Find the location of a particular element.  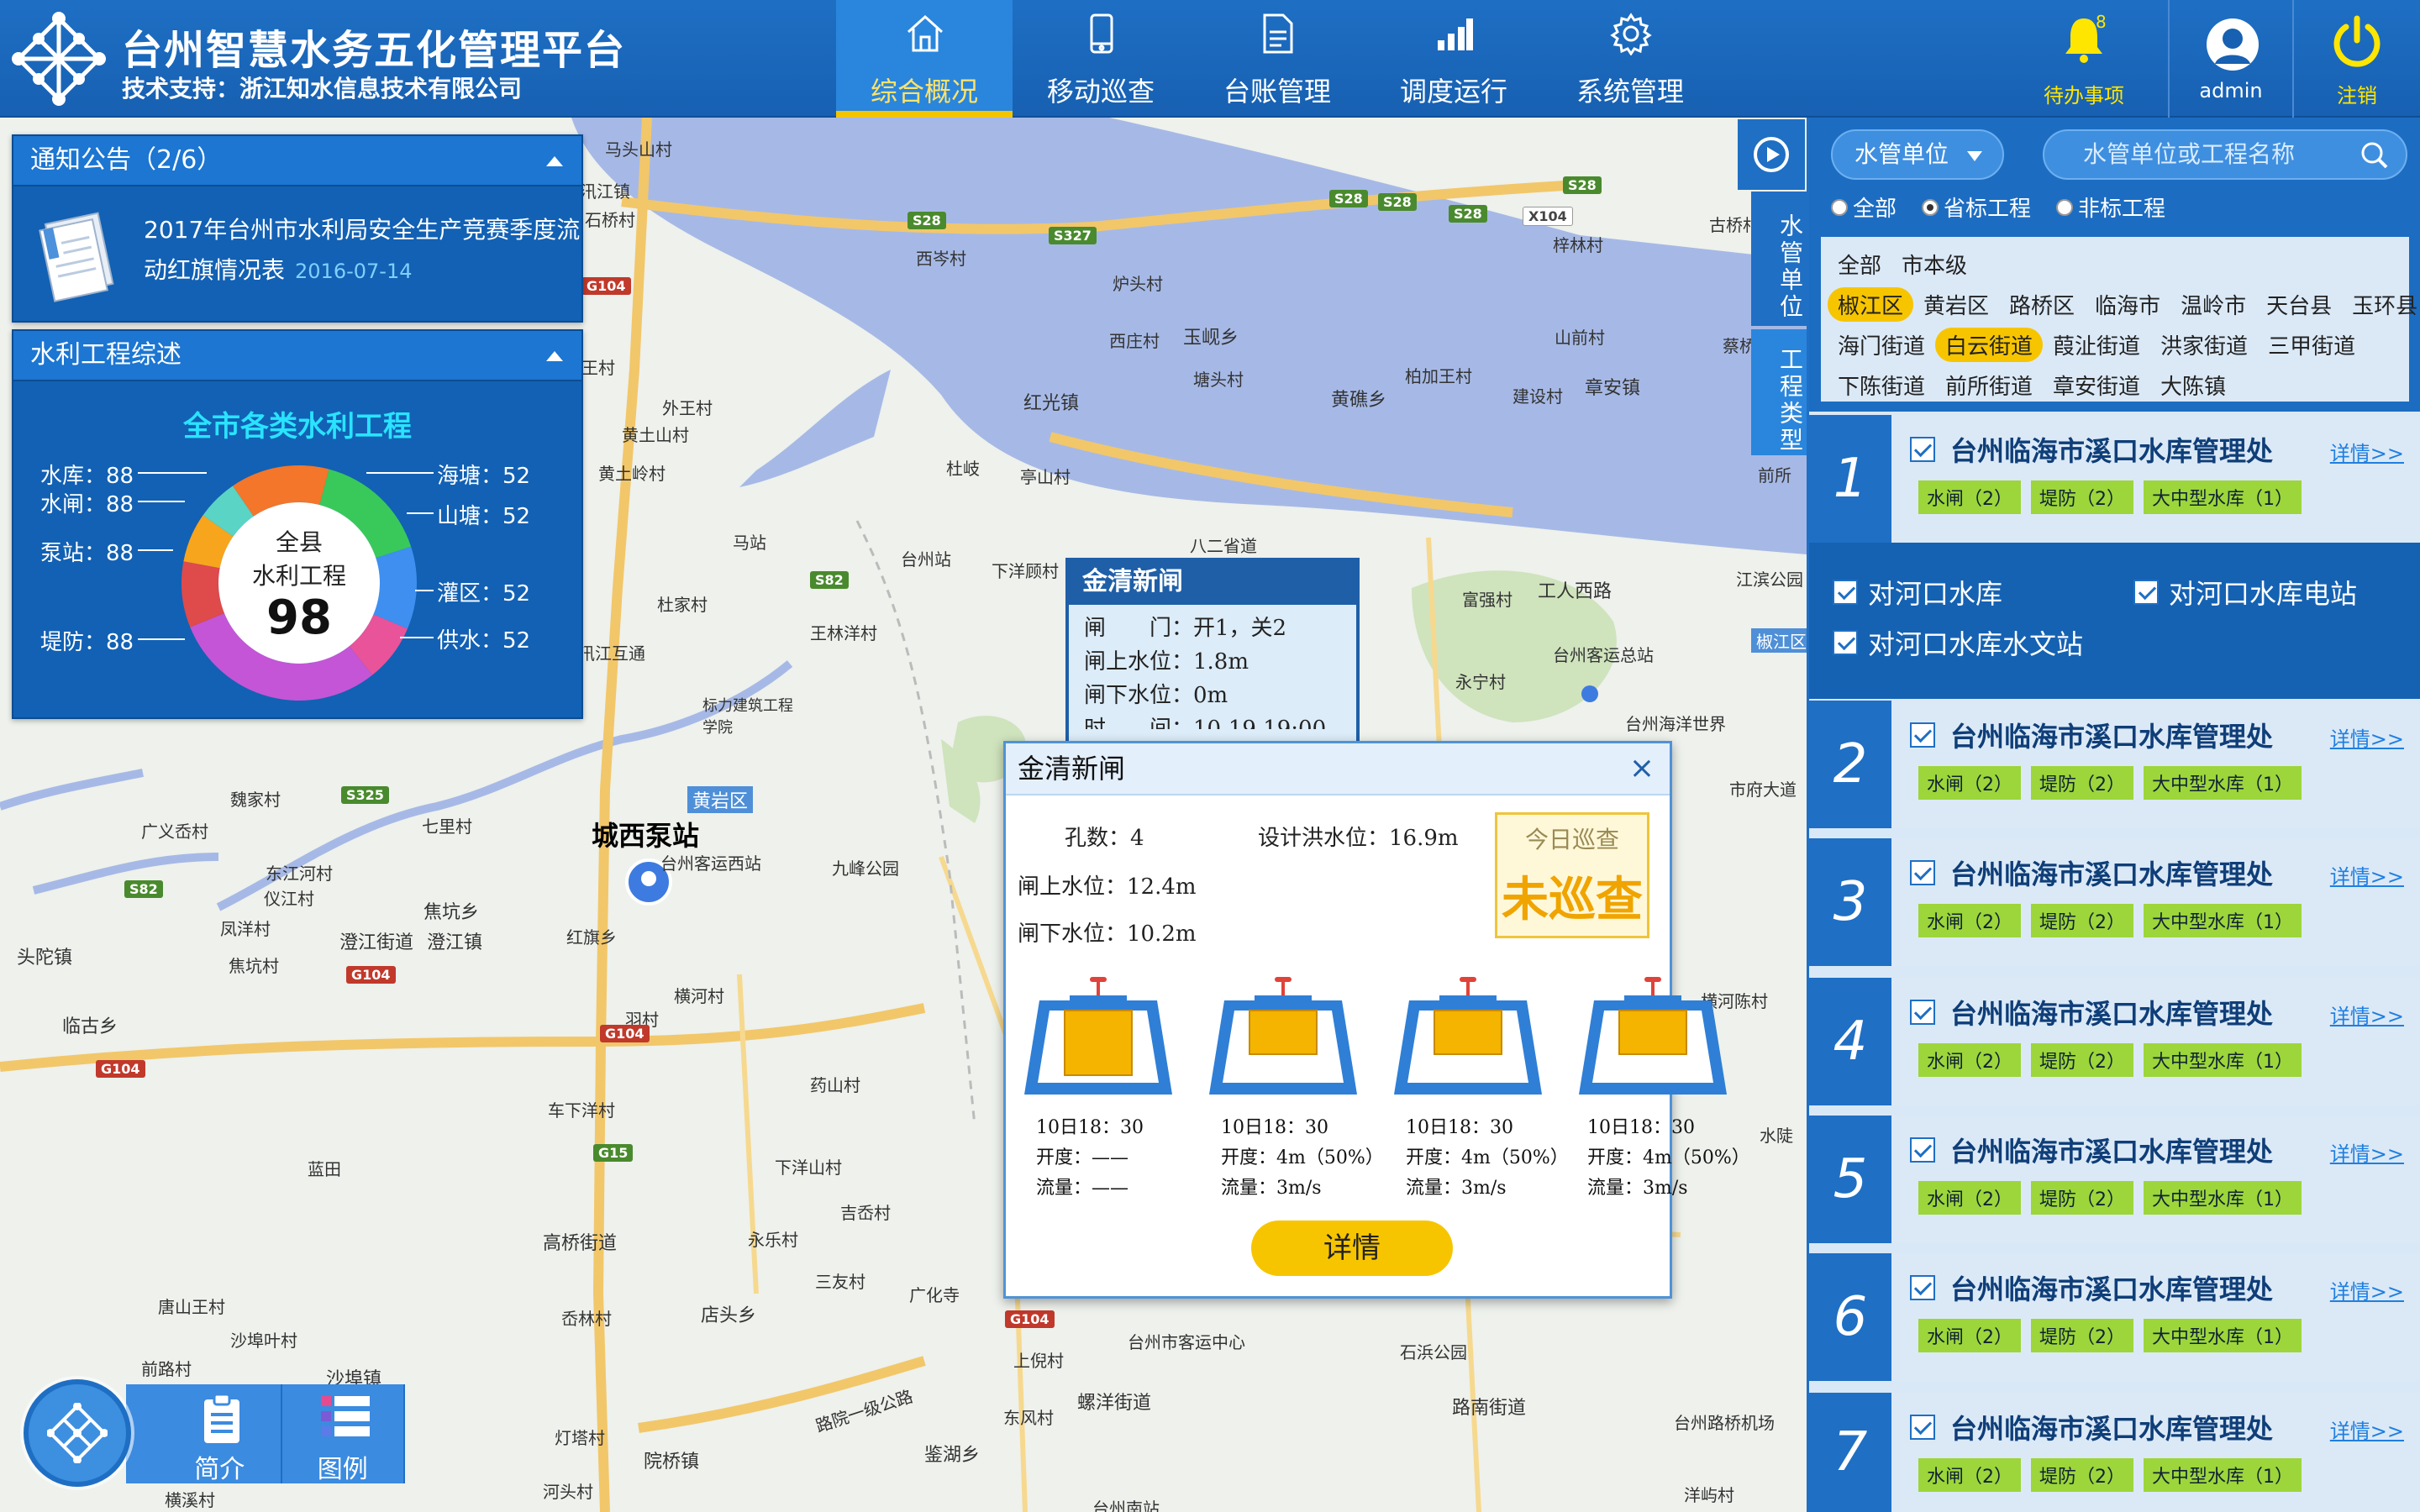

region-chip: 临海市 is located at coordinates (2127, 304).